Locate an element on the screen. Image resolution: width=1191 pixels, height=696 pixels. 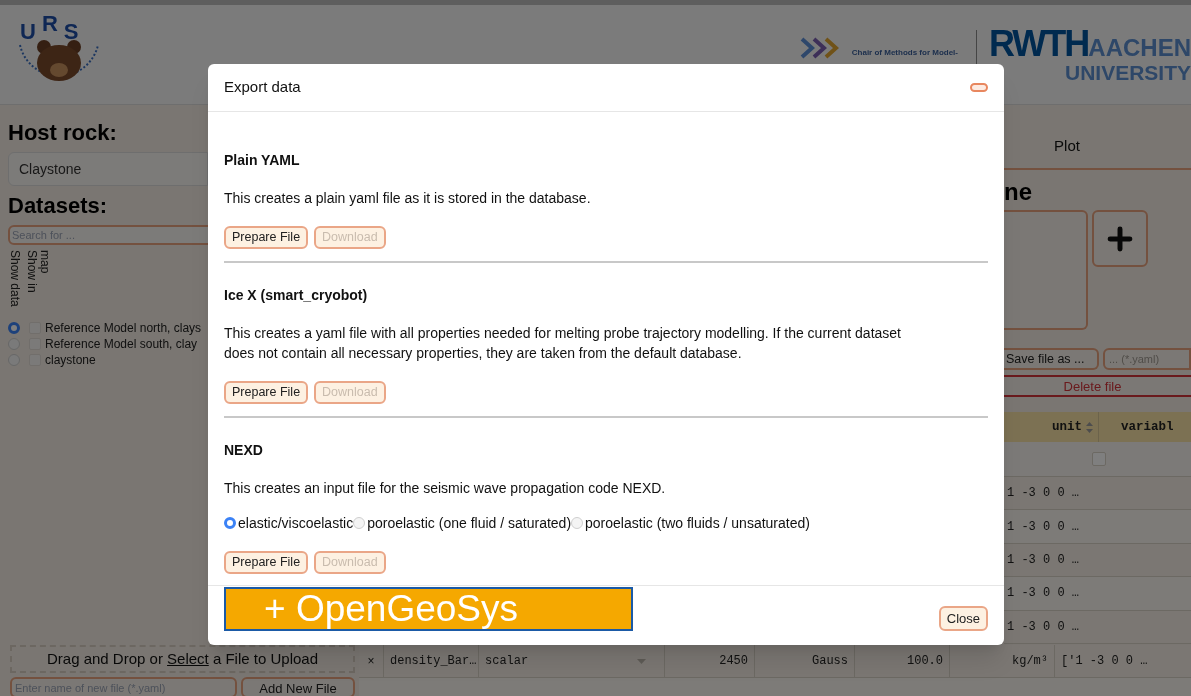
table-cell-text: scalar is located at coordinates (507, 661).